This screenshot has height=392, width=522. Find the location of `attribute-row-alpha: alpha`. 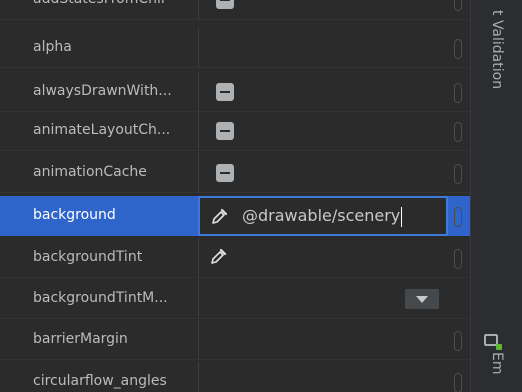

attribute-row-alpha: alpha is located at coordinates (235, 48).